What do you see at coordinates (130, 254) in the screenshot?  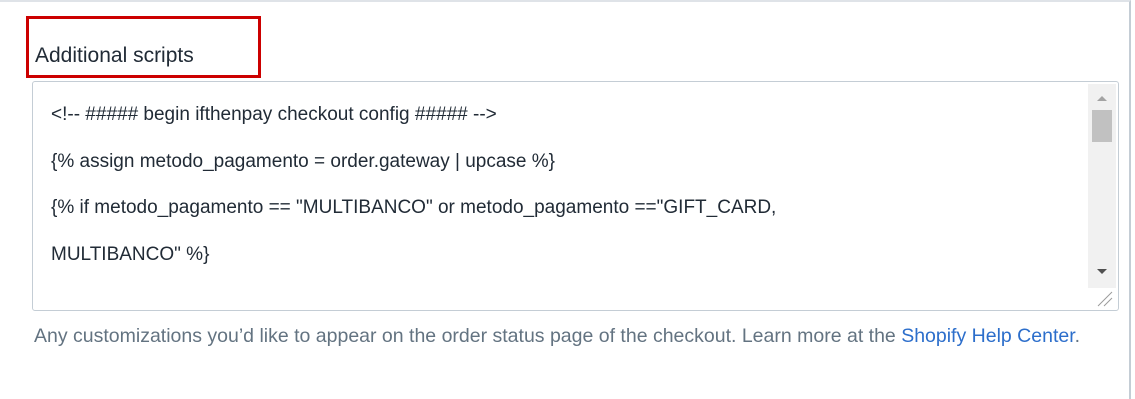 I see `code-line: MULTIBANCO" %}` at bounding box center [130, 254].